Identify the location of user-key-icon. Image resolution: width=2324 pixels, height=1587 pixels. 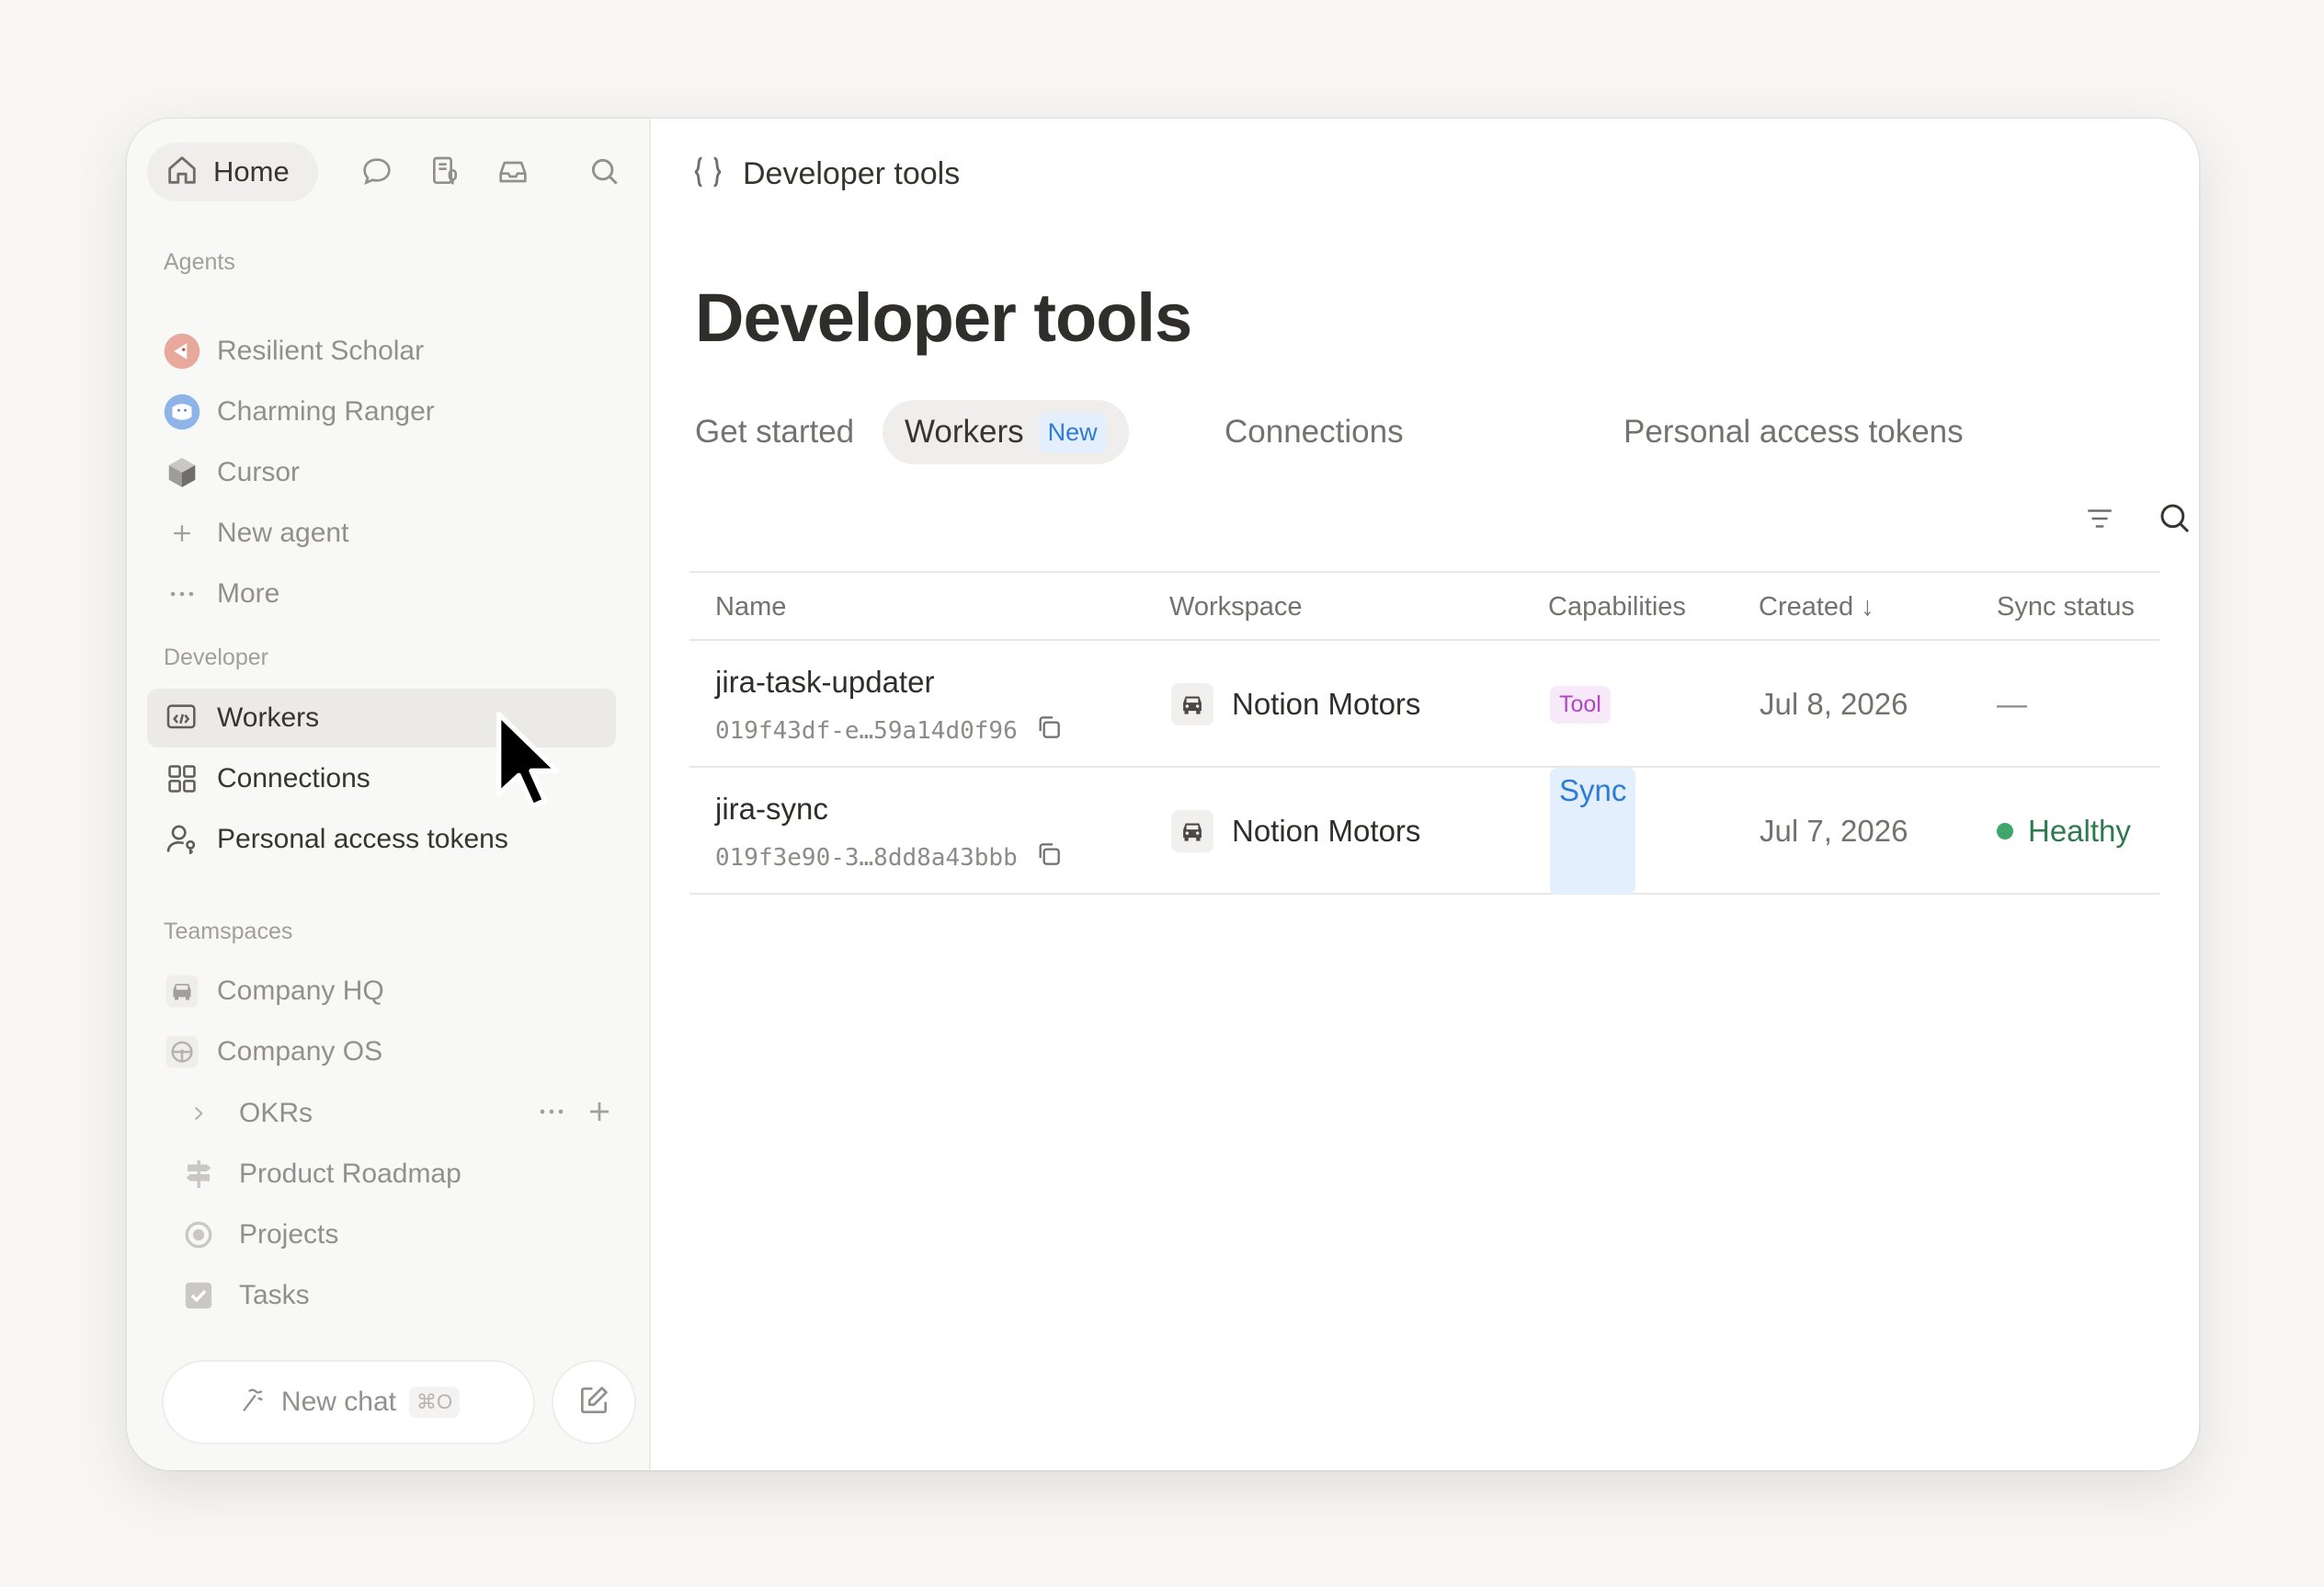
(182, 839).